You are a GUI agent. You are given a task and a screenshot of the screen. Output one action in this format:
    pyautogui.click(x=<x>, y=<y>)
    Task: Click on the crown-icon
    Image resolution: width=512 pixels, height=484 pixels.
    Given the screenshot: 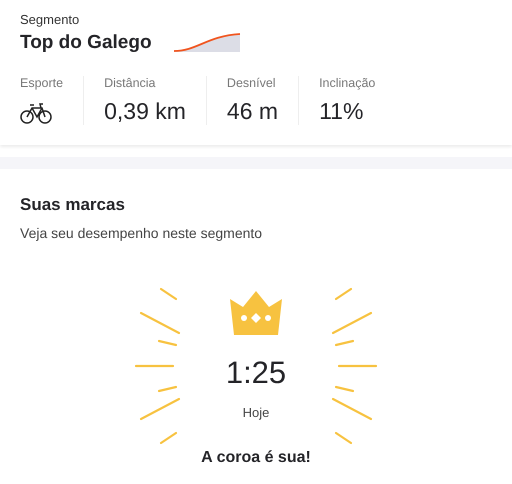 What is the action you would take?
    pyautogui.click(x=256, y=314)
    